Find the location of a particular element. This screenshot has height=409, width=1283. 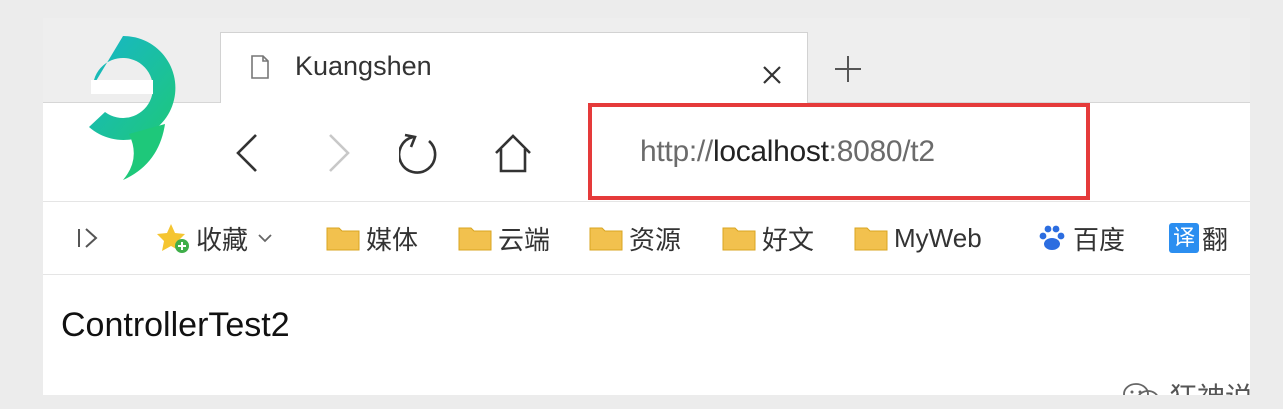

bookmark-folder-media: 媒体 is located at coordinates (372, 238).